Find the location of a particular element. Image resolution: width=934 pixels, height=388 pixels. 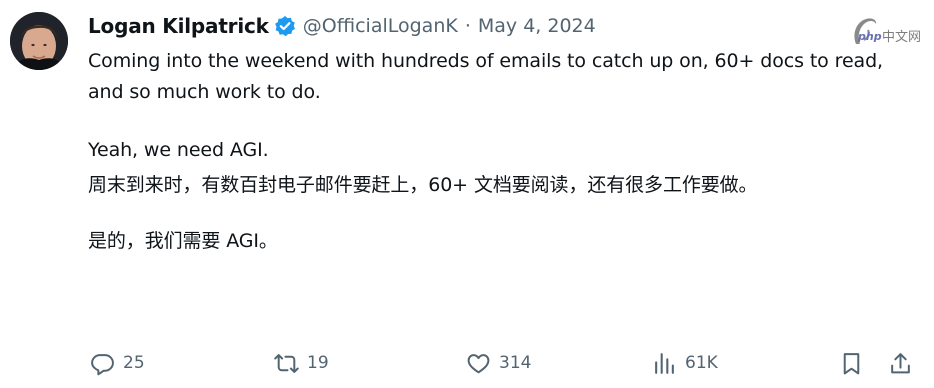

bookmark-icon is located at coordinates (851, 363).